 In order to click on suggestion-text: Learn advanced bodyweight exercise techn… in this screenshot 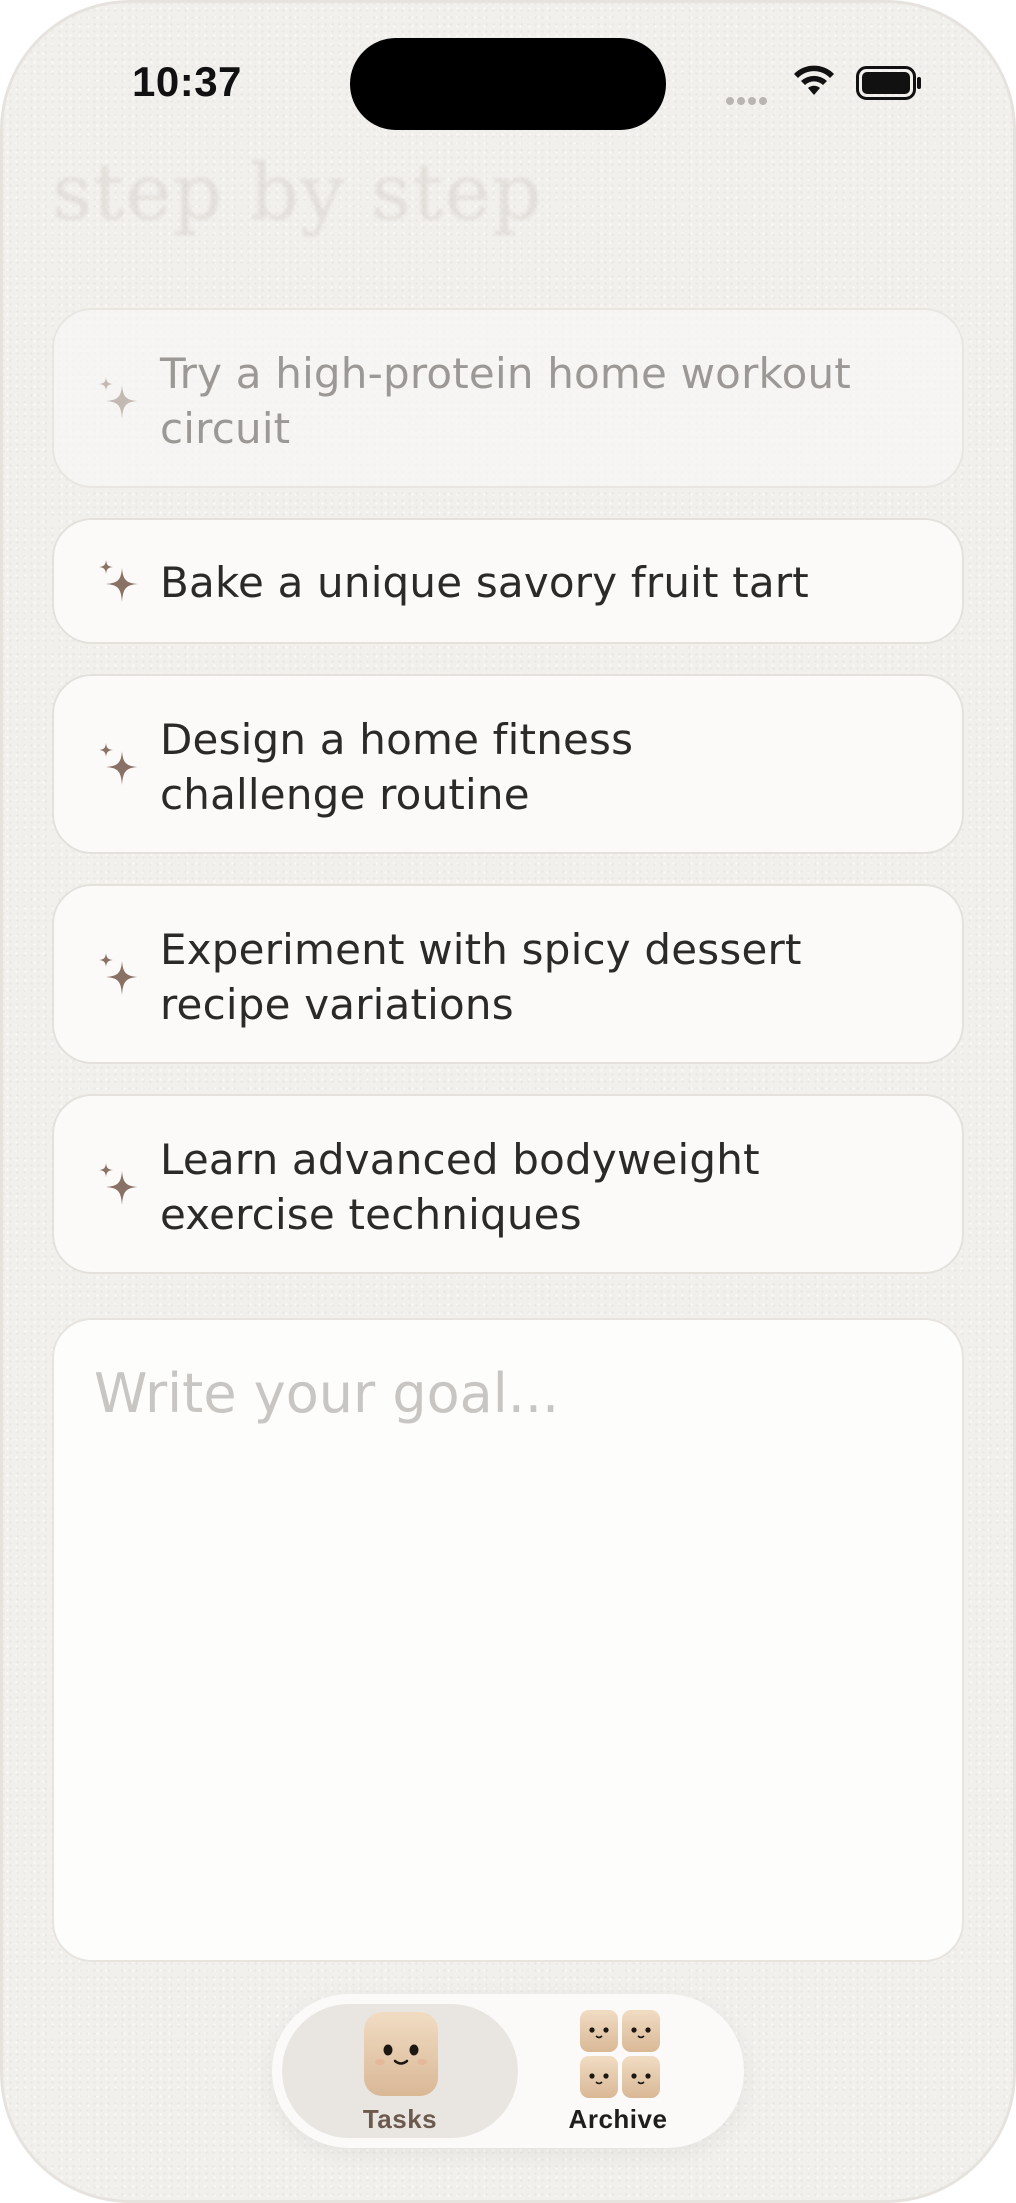, I will do `click(460, 1187)`.